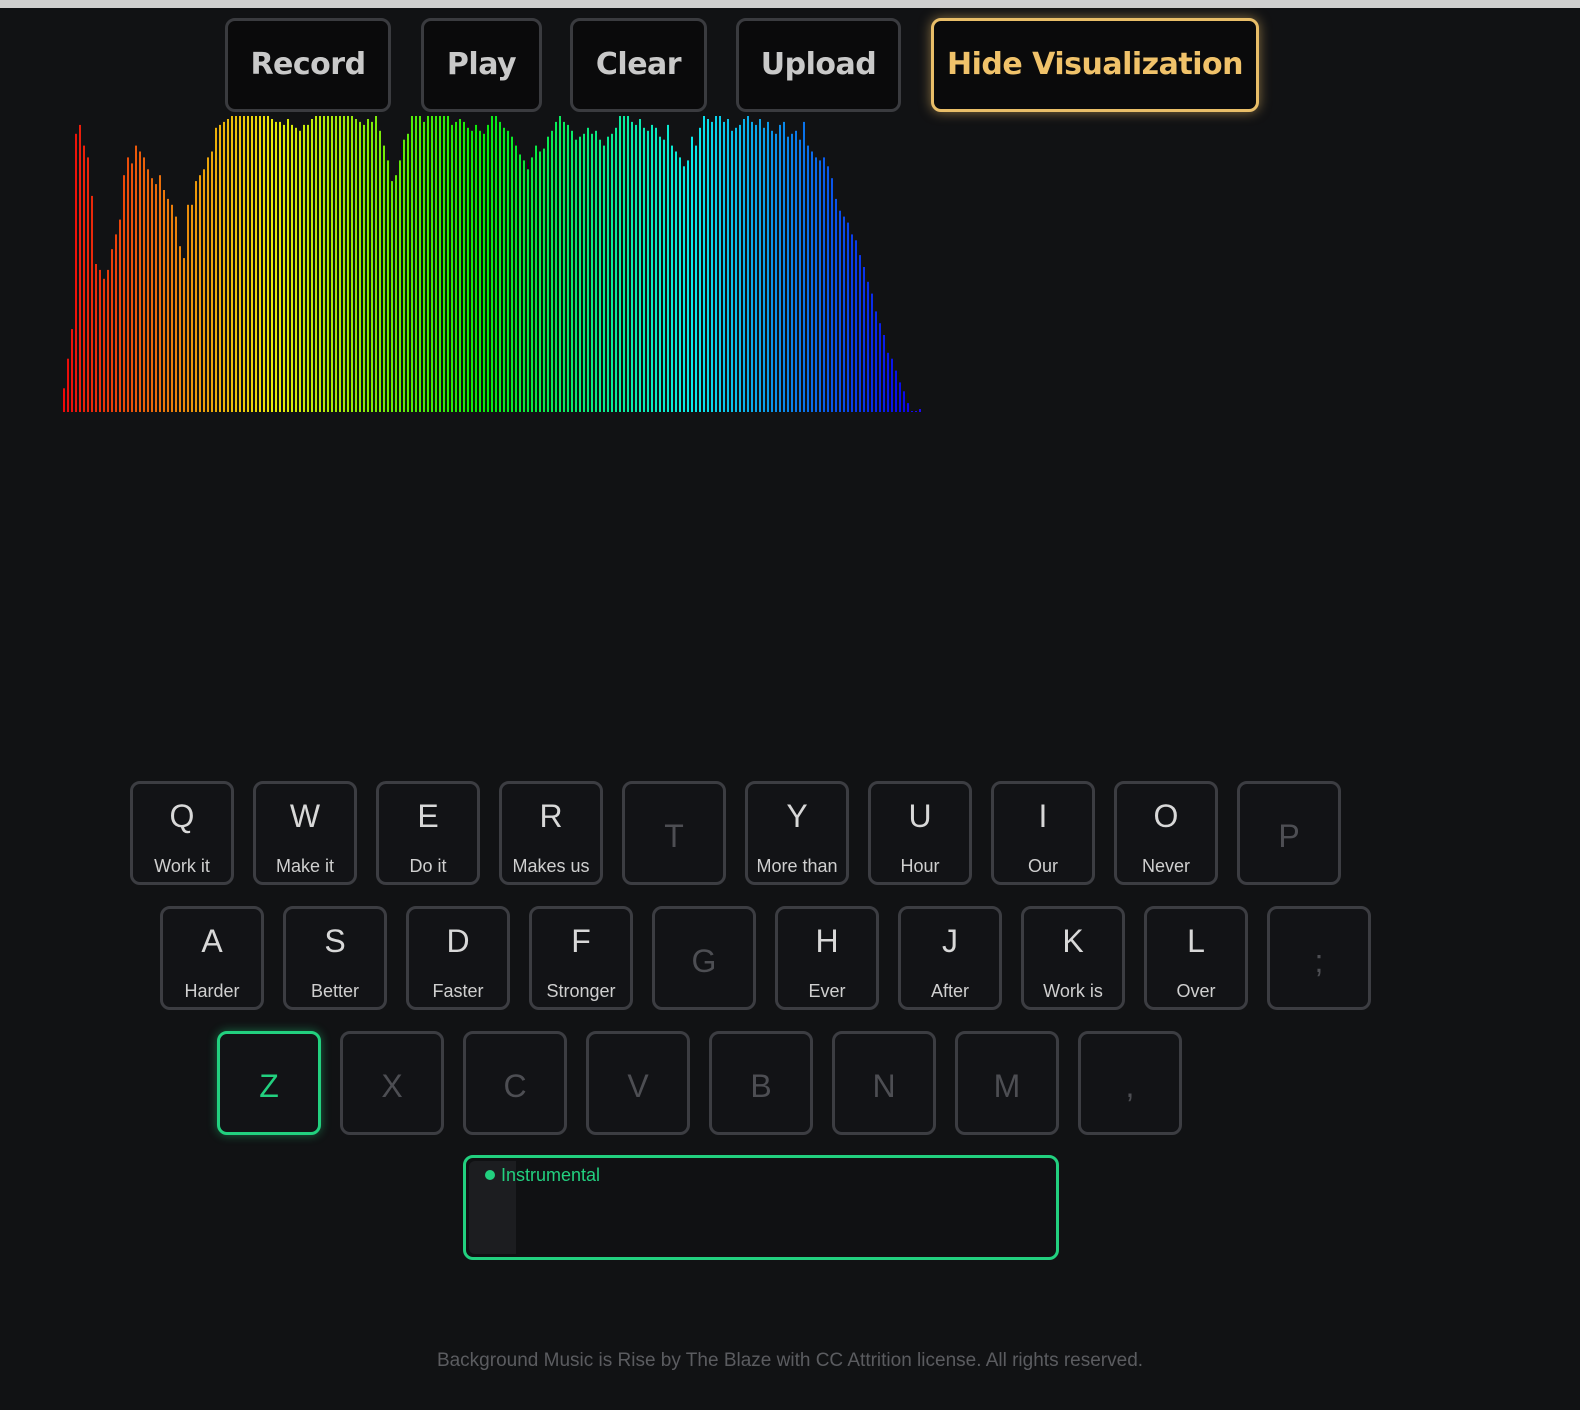  I want to click on key-k: K Work is, so click(1073, 958).